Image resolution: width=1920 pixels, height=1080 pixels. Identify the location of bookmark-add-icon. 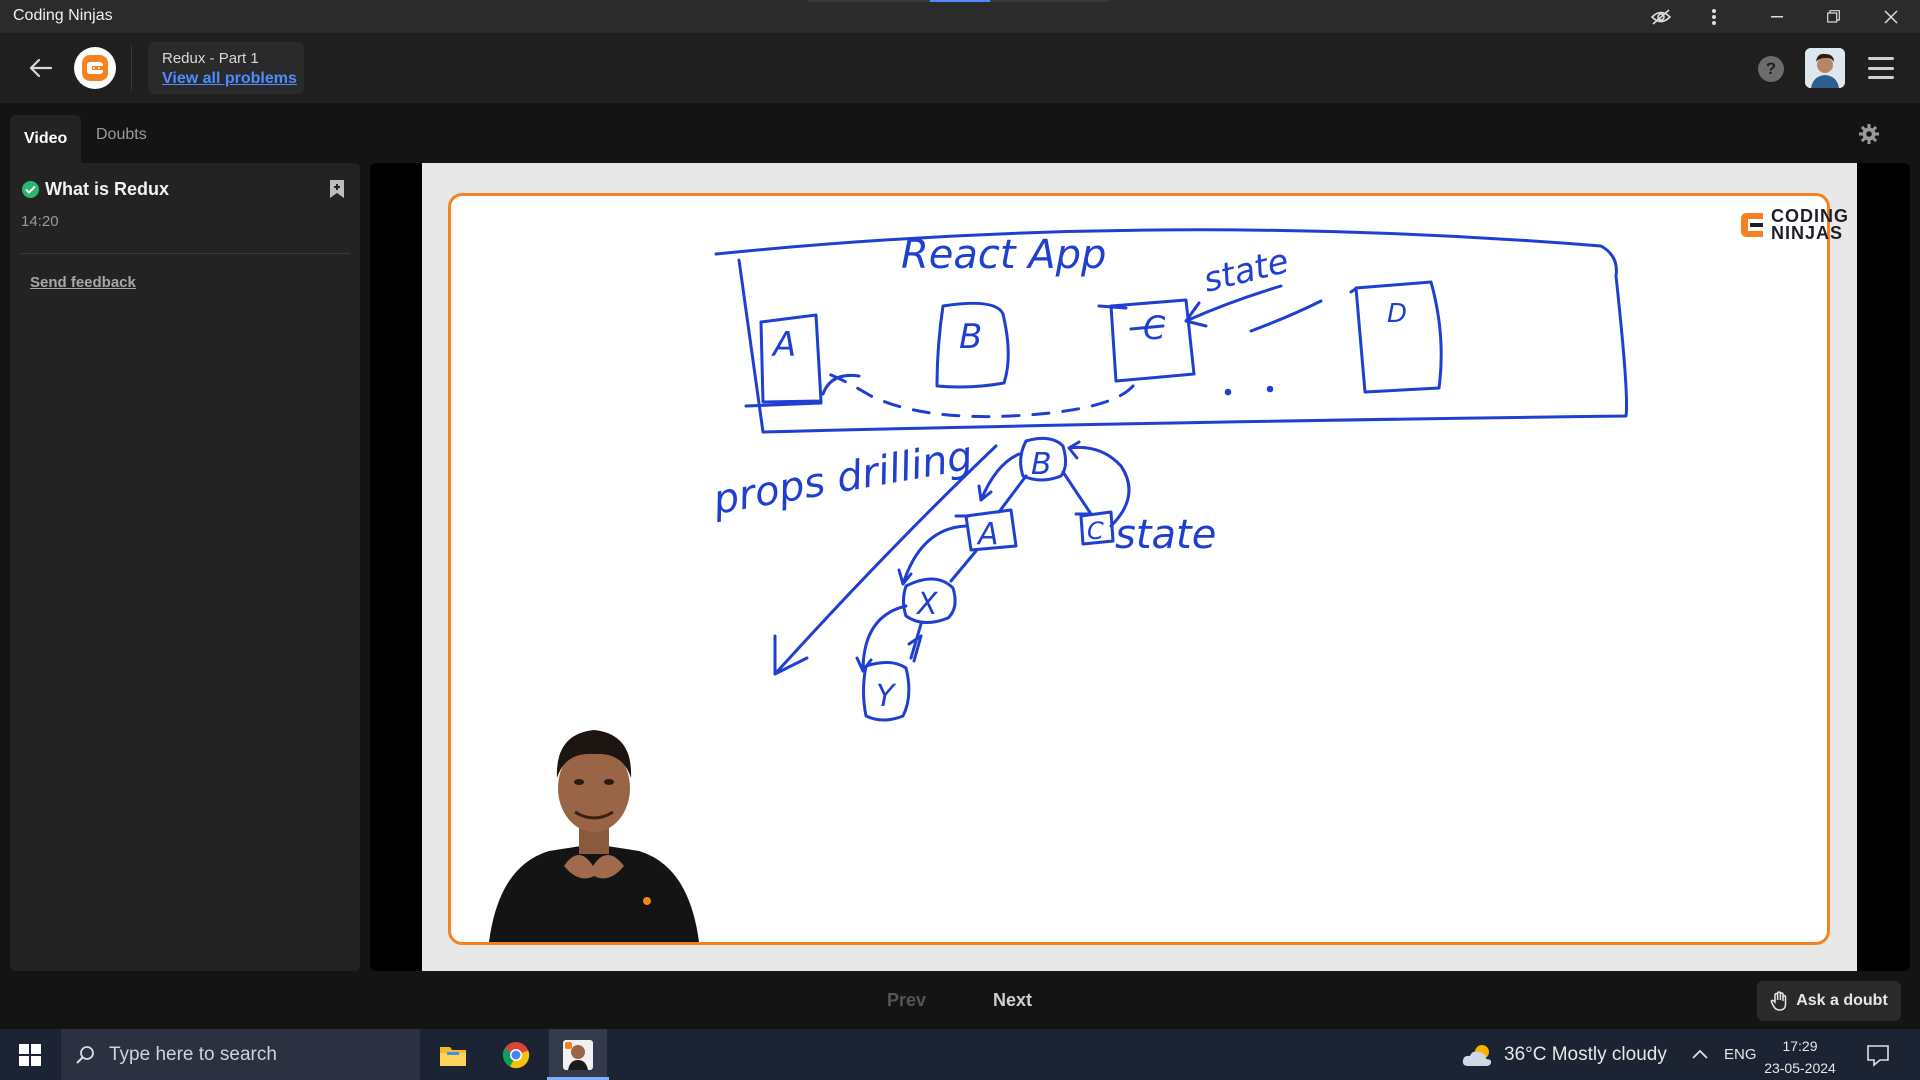
(337, 189).